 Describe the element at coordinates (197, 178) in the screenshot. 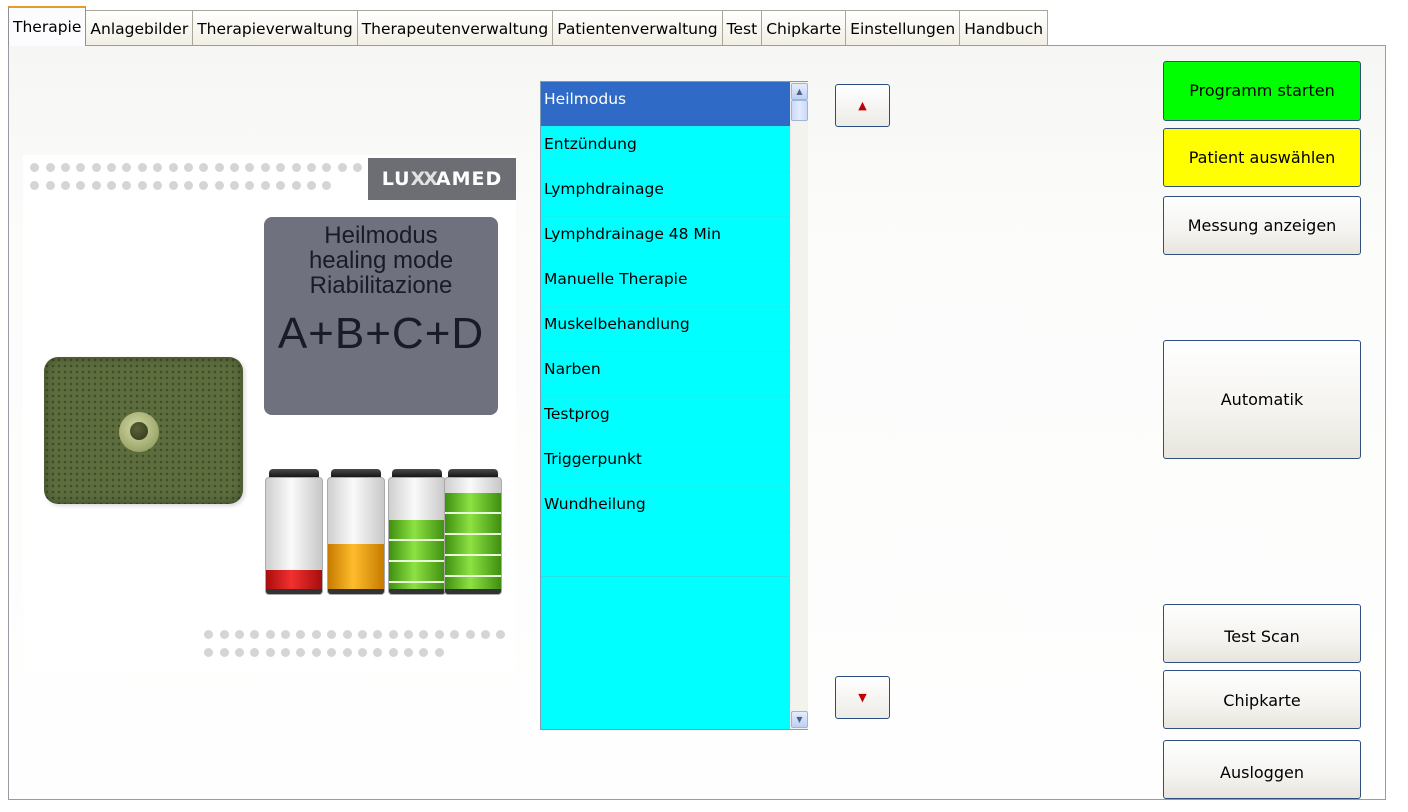

I see `decorative-dots-top` at that location.